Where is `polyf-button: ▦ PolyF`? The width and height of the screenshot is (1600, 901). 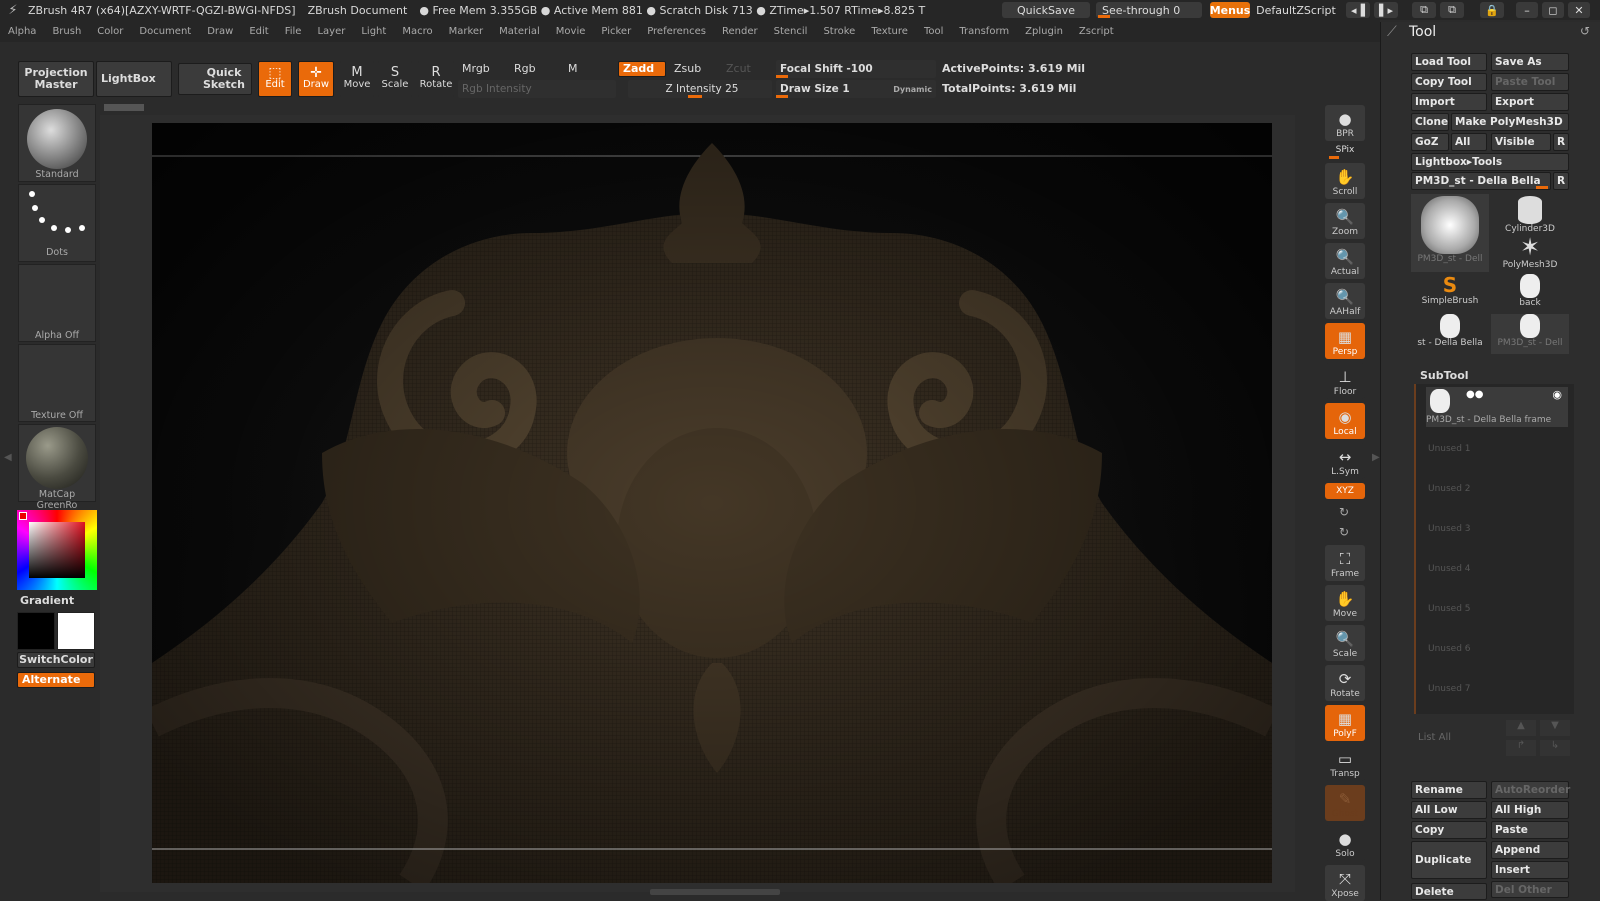
polyf-button: ▦ PolyF is located at coordinates (1345, 723).